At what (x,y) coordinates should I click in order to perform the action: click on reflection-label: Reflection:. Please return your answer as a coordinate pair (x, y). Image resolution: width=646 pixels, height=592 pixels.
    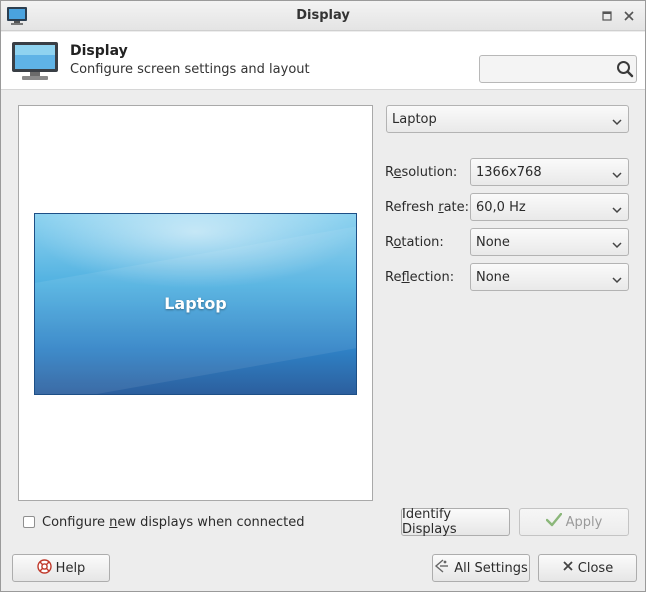
    Looking at the image, I should click on (420, 277).